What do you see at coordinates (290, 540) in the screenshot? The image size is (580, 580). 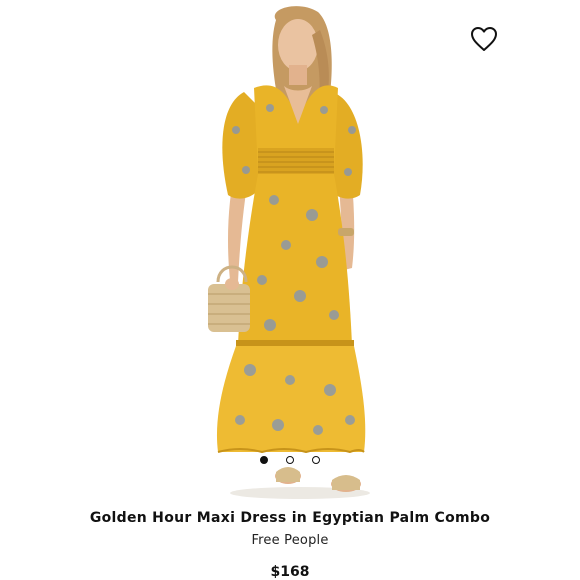 I see `product-brand: Free People` at bounding box center [290, 540].